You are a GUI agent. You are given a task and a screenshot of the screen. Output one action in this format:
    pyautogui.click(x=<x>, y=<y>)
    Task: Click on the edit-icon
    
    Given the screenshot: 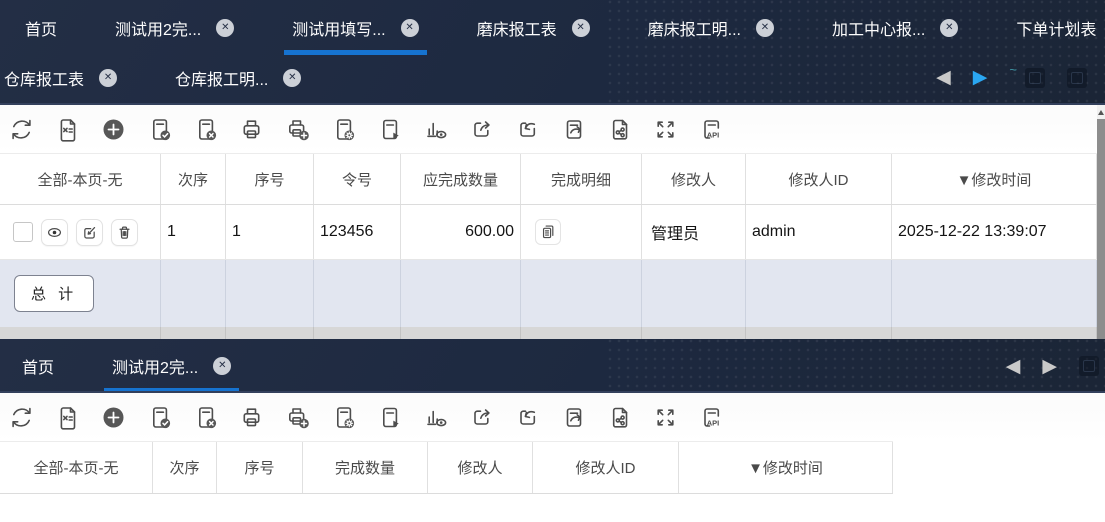 What is the action you would take?
    pyautogui.click(x=89, y=232)
    